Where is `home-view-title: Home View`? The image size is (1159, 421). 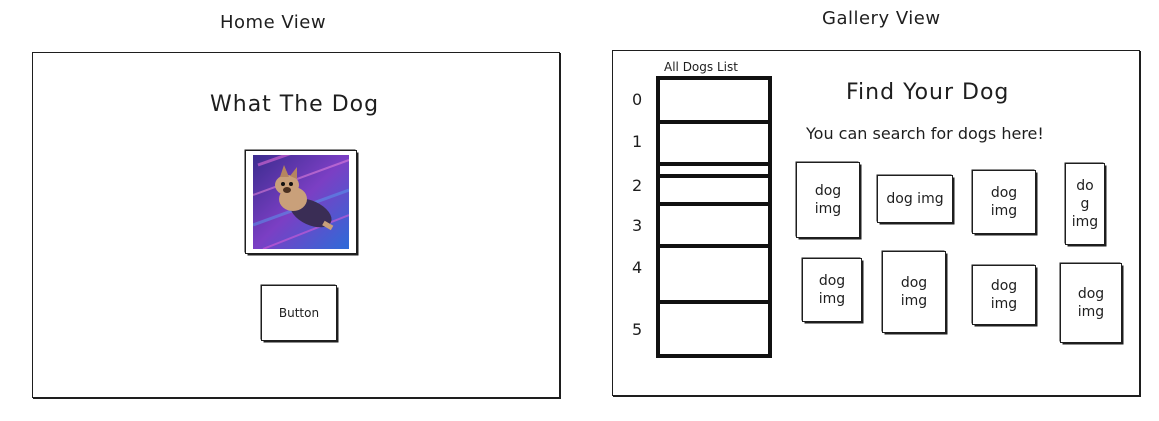 home-view-title: Home View is located at coordinates (273, 22).